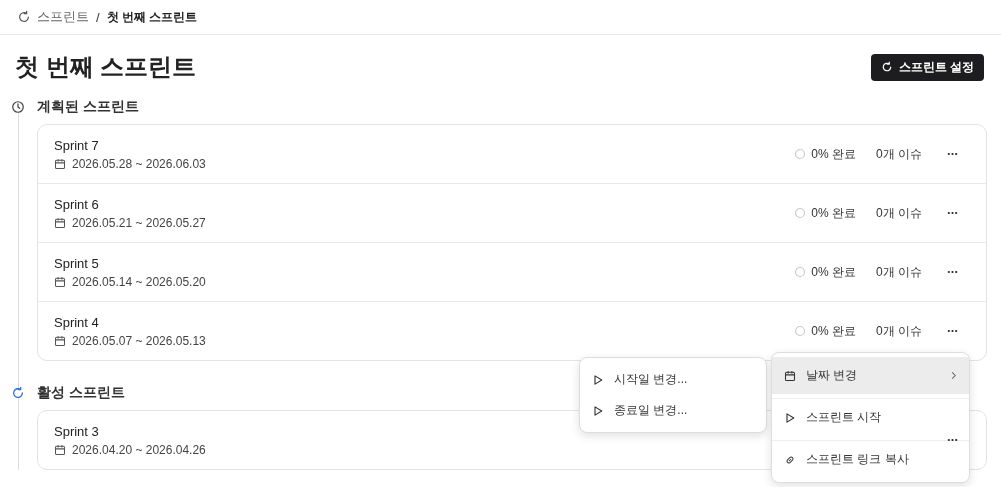 Image resolution: width=1001 pixels, height=487 pixels. I want to click on sprint-dates: 2026.04.20 ~ 2026.04.26, so click(139, 449).